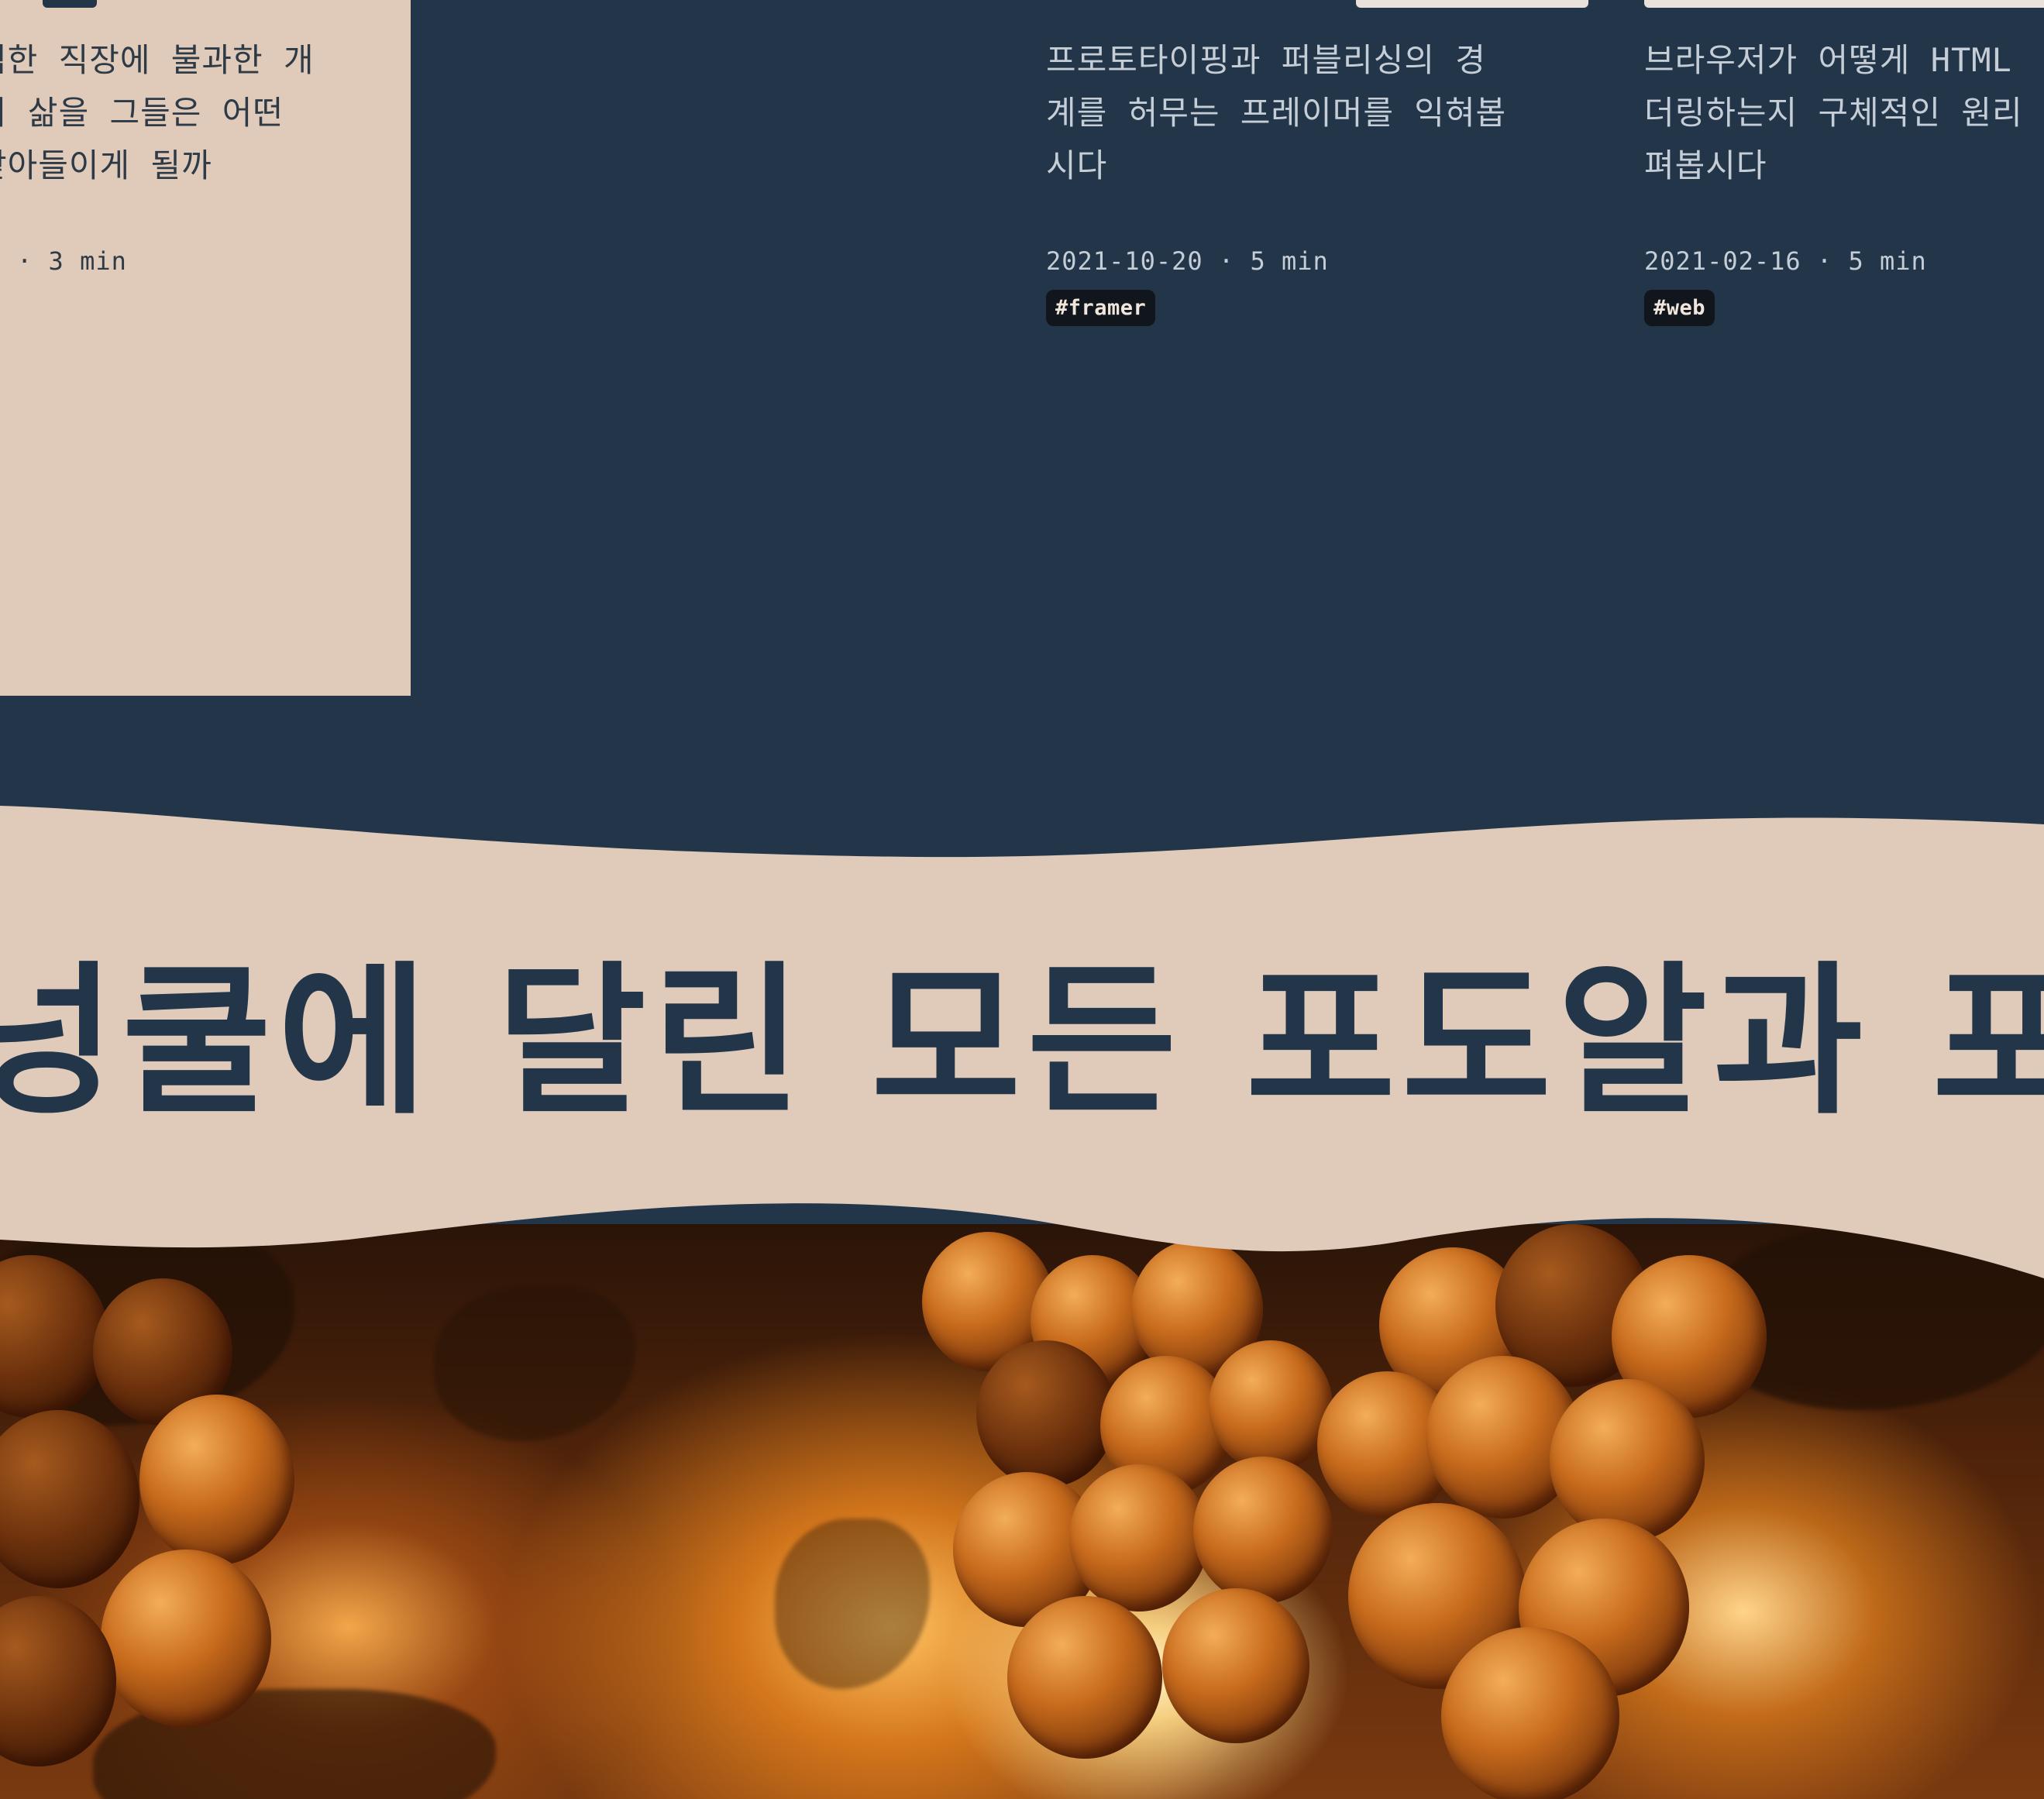 This screenshot has width=2044, height=1799. What do you see at coordinates (72, 261) in the screenshot?
I see `post-meta: · 3 min` at bounding box center [72, 261].